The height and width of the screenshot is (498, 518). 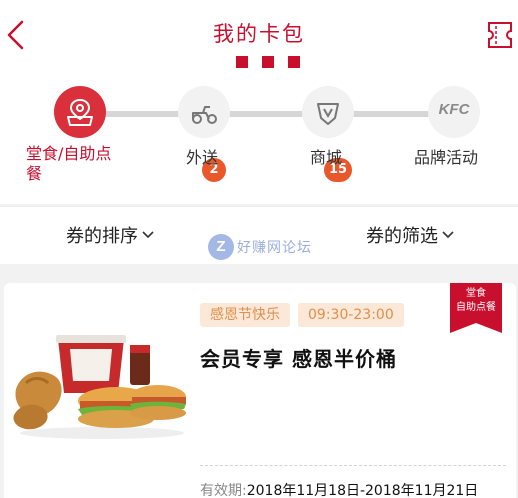 I want to click on filter-label: 券的筛选, so click(x=402, y=236).